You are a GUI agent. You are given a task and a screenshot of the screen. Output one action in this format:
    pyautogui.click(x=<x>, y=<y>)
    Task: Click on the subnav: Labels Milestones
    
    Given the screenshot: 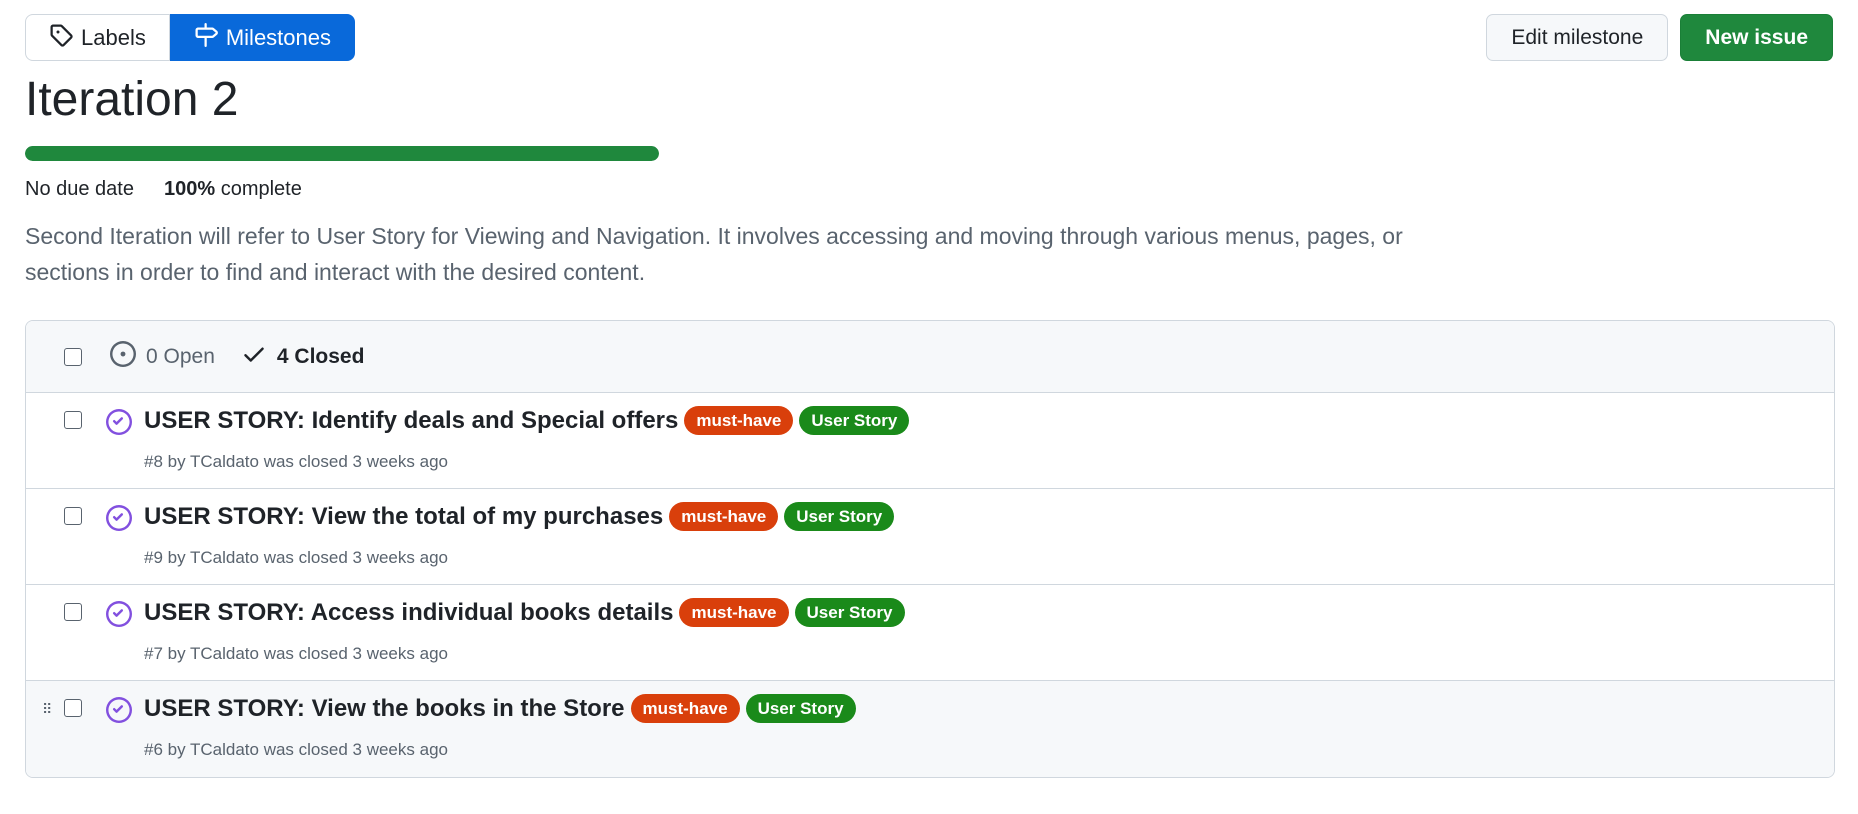 What is the action you would take?
    pyautogui.click(x=190, y=37)
    